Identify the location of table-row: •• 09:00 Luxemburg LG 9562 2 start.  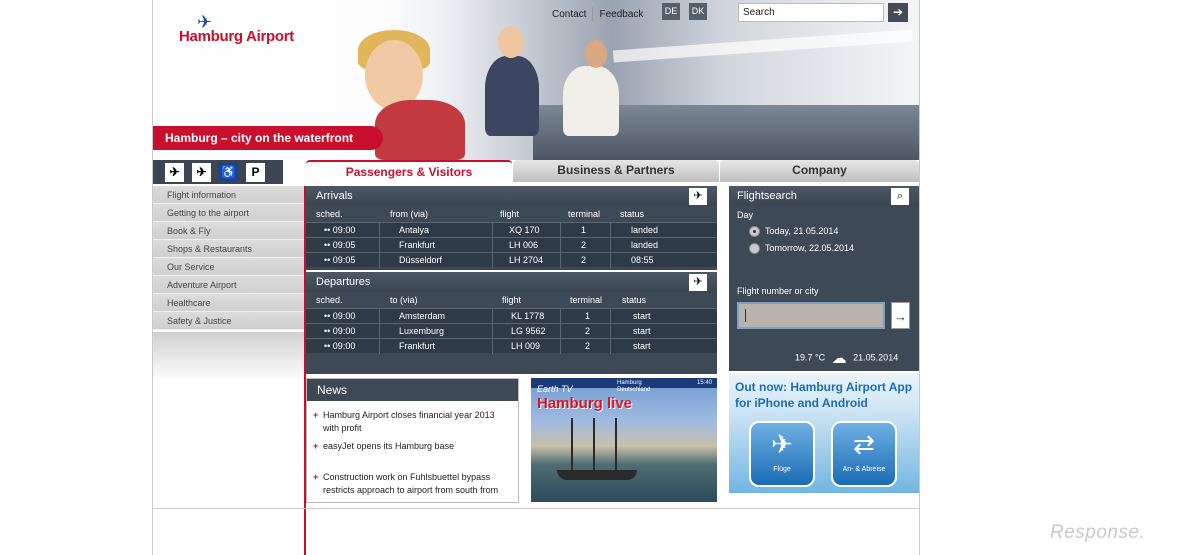
(511, 331).